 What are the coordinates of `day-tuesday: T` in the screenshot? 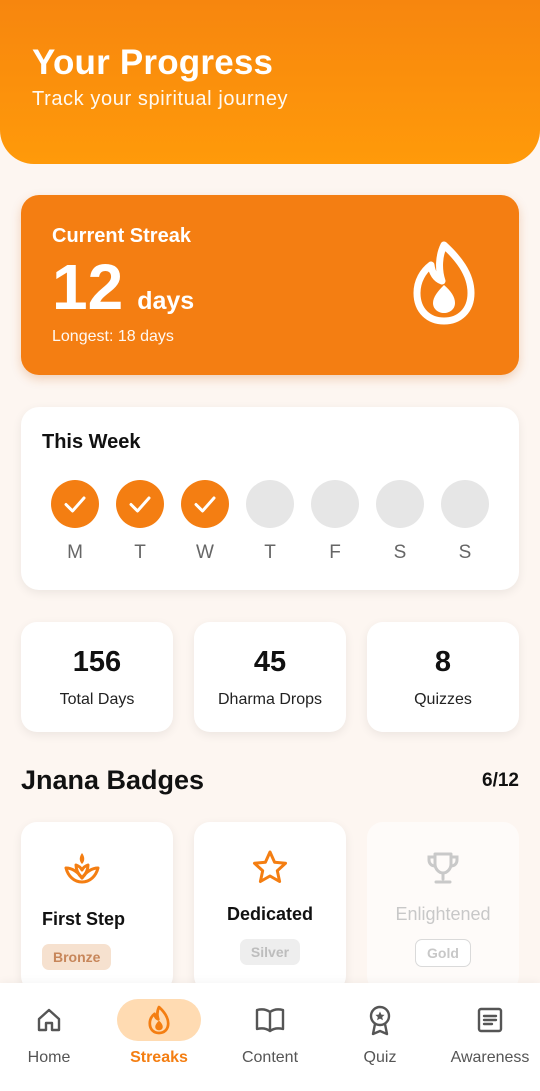 It's located at (140, 522).